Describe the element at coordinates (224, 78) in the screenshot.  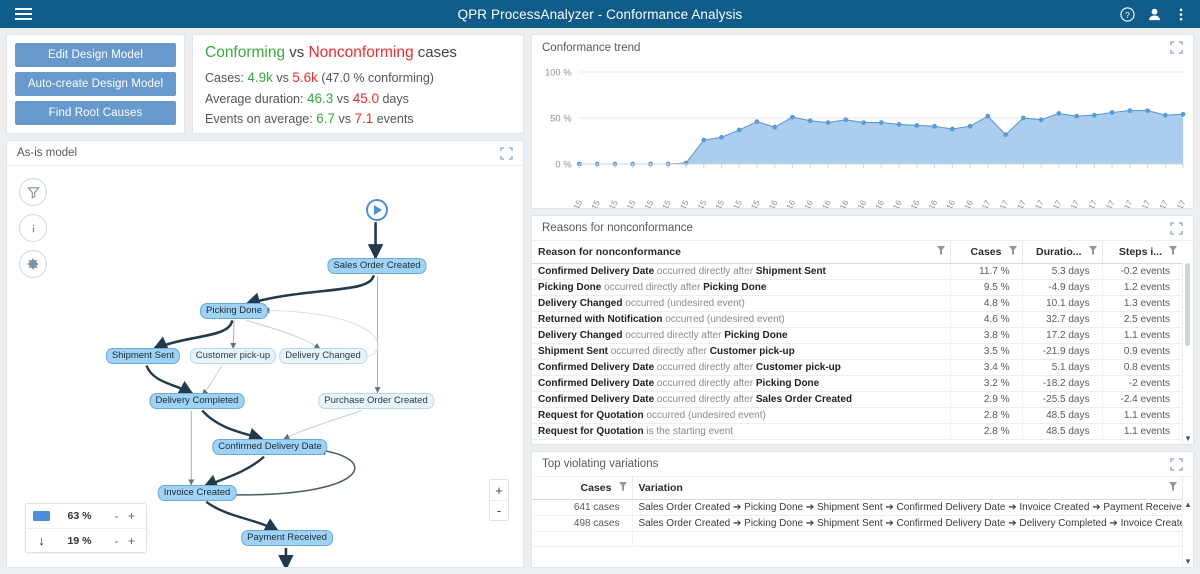
I see `cases-label: Cases:` at that location.